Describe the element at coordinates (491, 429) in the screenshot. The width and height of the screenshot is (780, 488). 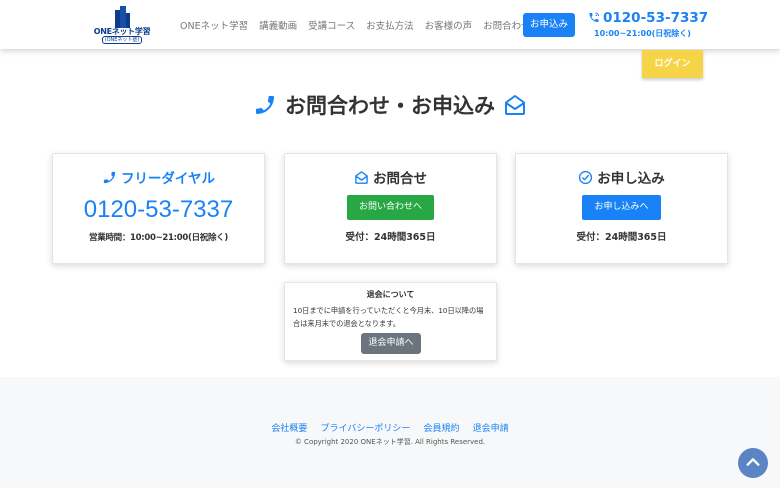
I see `footer-link-withdraw: 退会申請` at that location.